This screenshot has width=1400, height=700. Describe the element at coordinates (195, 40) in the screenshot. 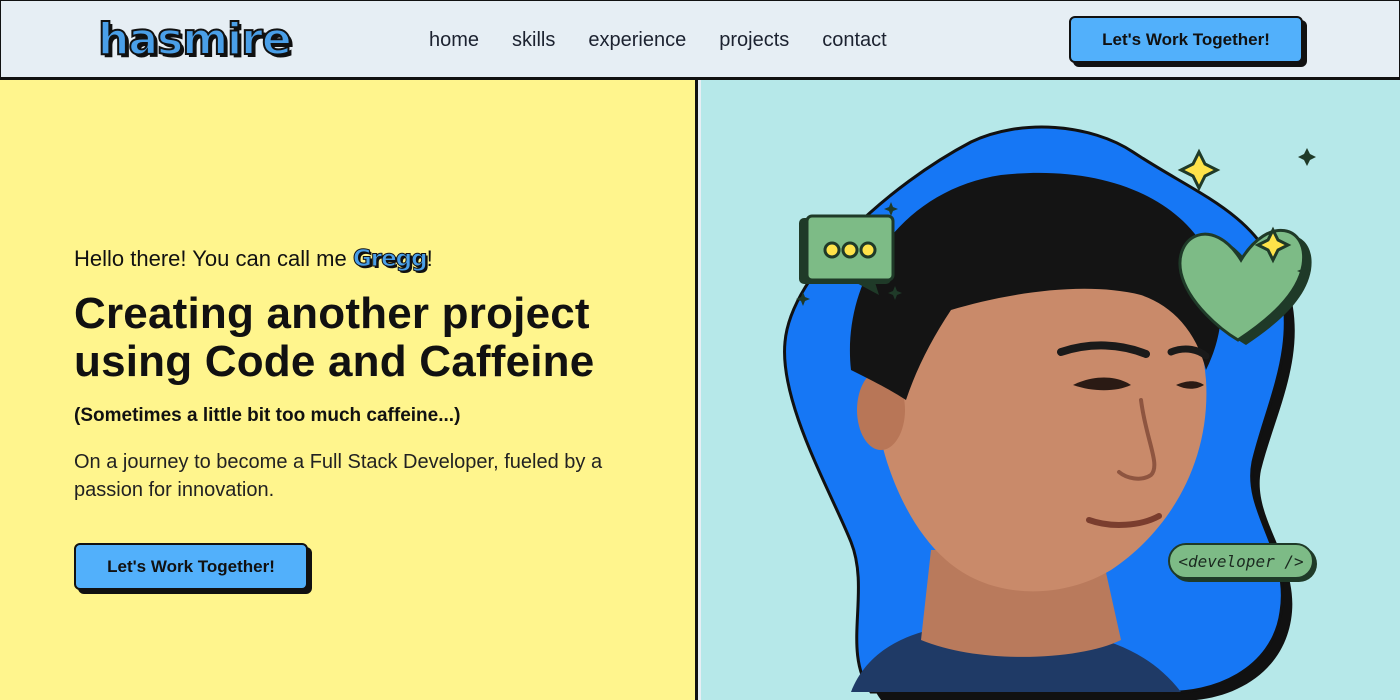

I see `logo: hasmire` at that location.